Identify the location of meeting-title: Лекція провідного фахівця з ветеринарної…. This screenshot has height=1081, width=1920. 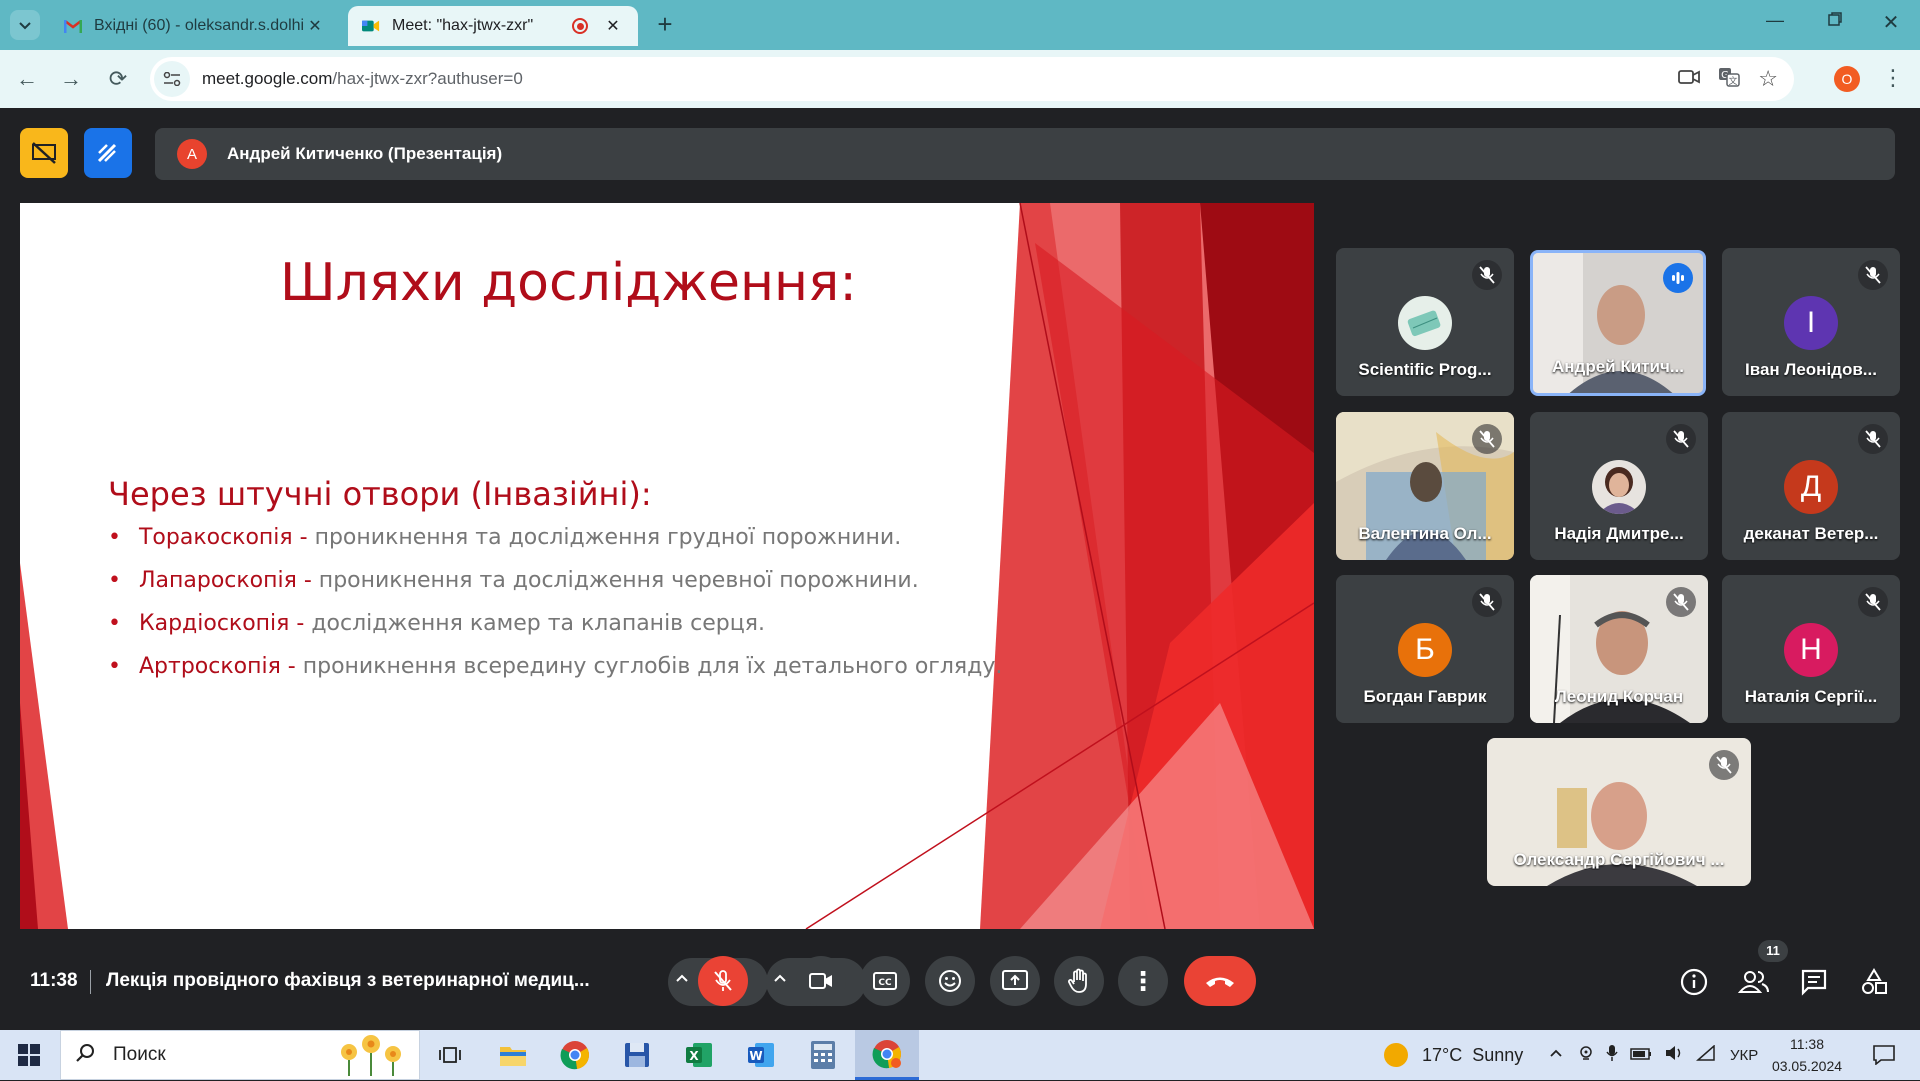
(348, 980).